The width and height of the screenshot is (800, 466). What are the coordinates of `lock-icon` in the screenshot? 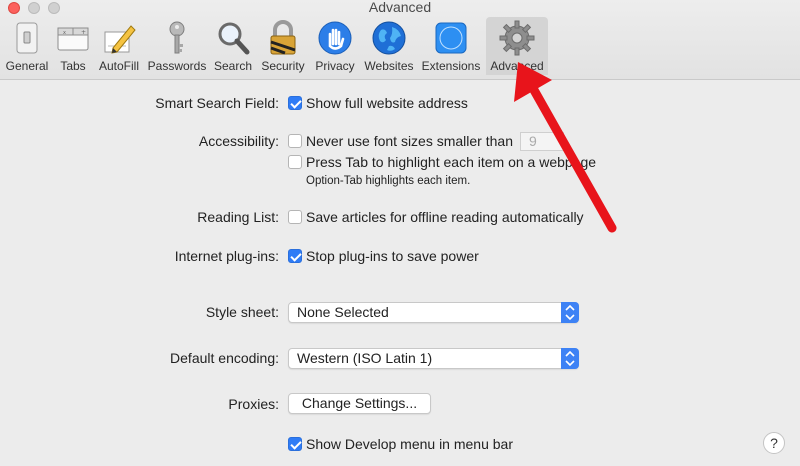 It's located at (283, 37).